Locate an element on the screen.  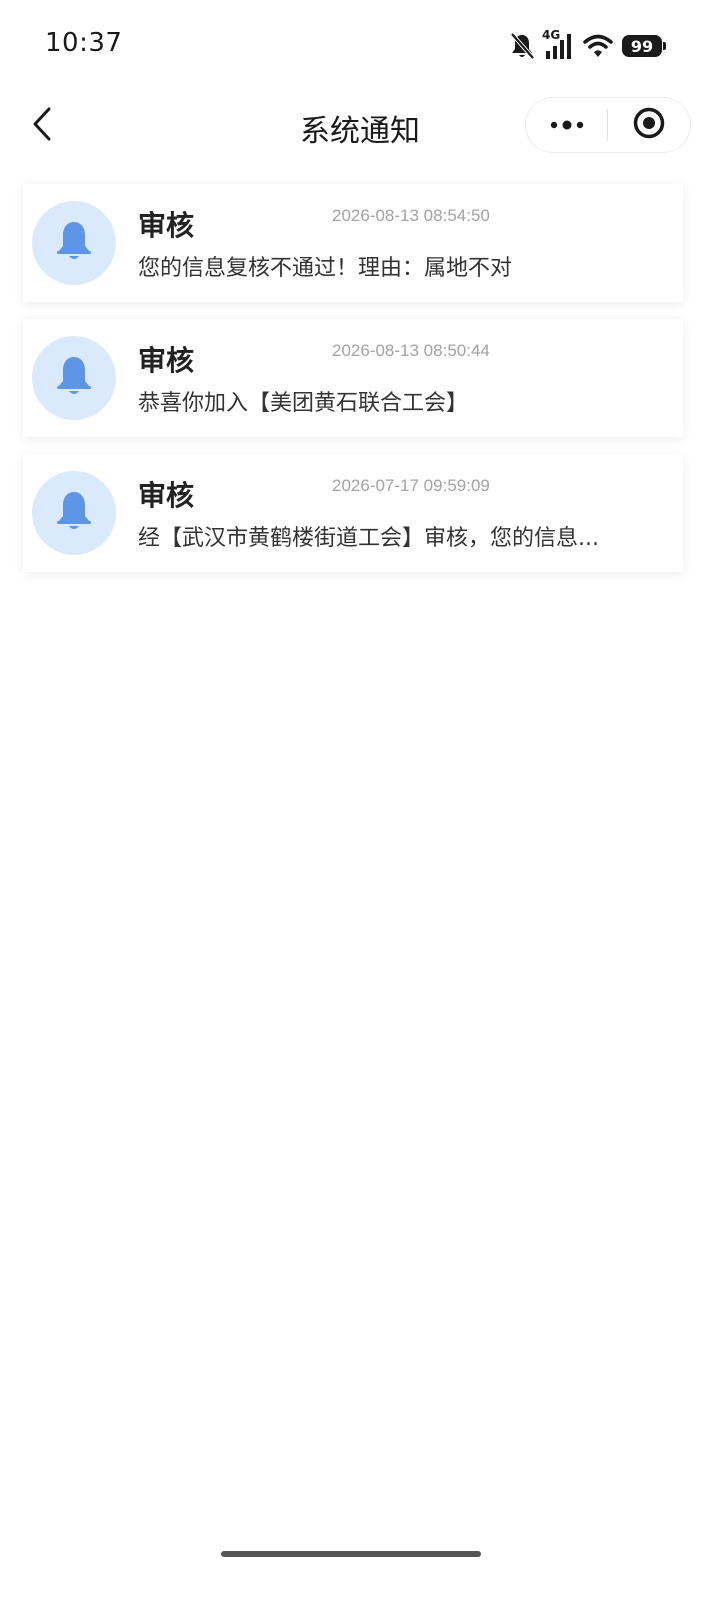
more-dots-icon is located at coordinates (567, 125).